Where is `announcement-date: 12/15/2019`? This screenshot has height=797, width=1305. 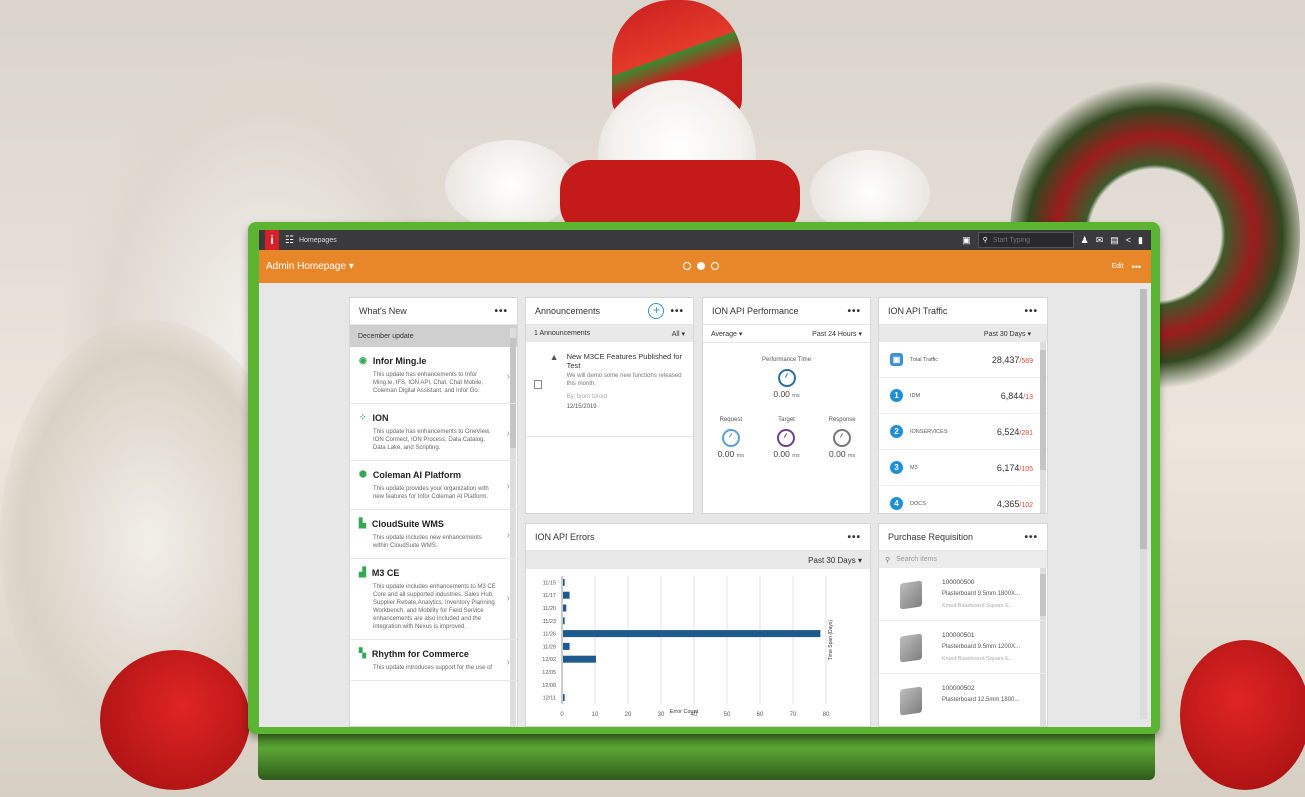
announcement-date: 12/15/2019 is located at coordinates (581, 407).